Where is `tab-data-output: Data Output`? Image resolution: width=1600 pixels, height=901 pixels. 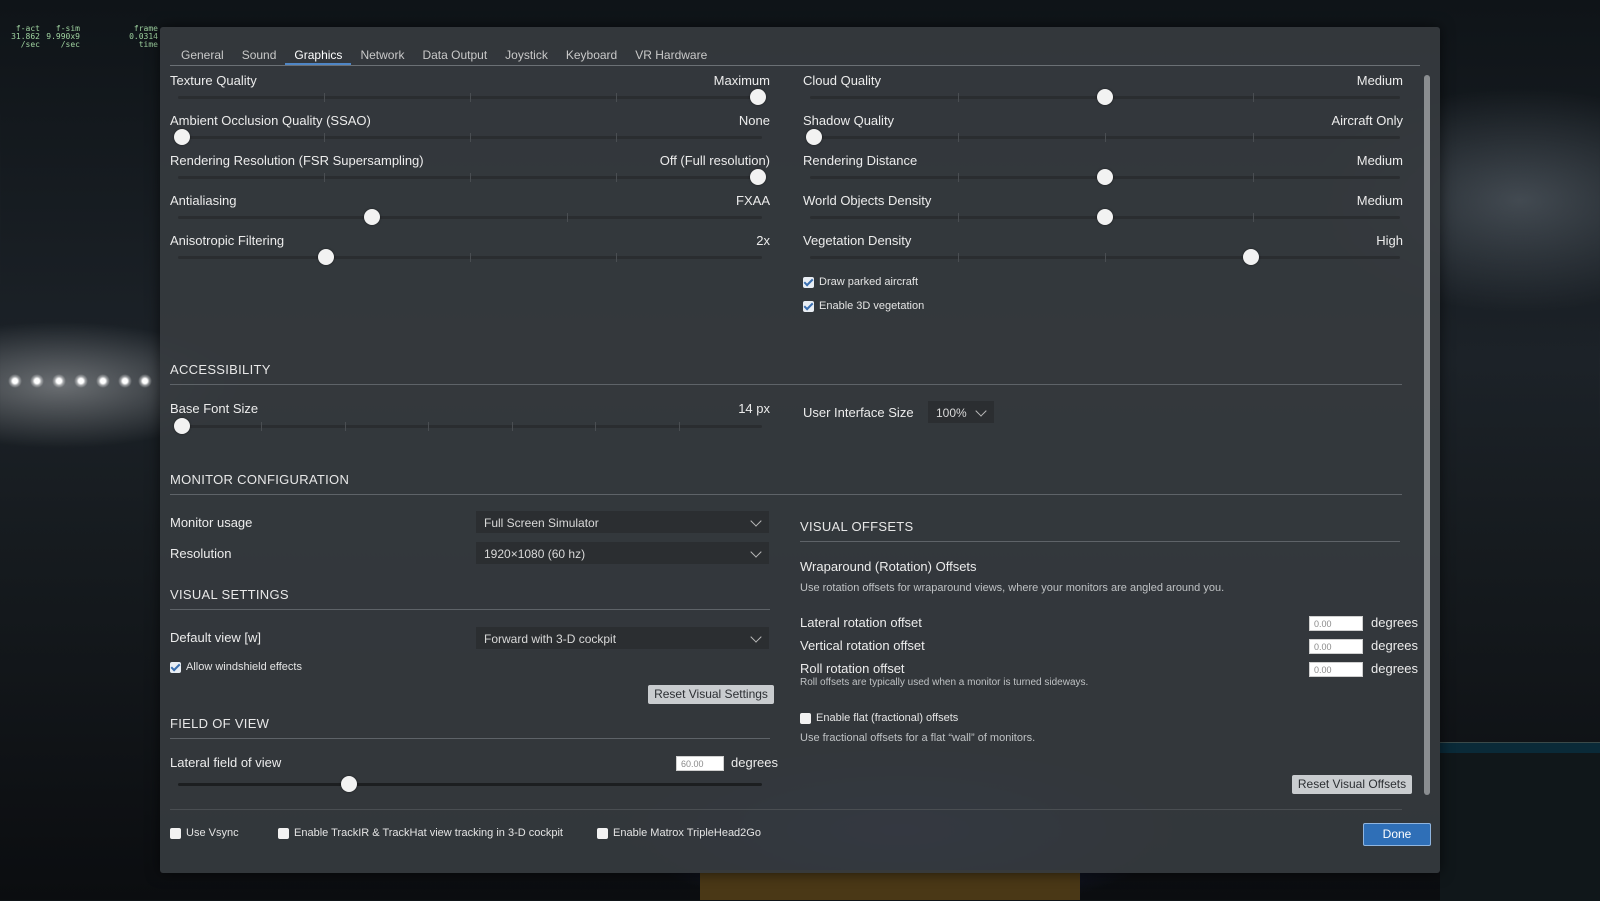
tab-data-output: Data Output is located at coordinates (454, 56).